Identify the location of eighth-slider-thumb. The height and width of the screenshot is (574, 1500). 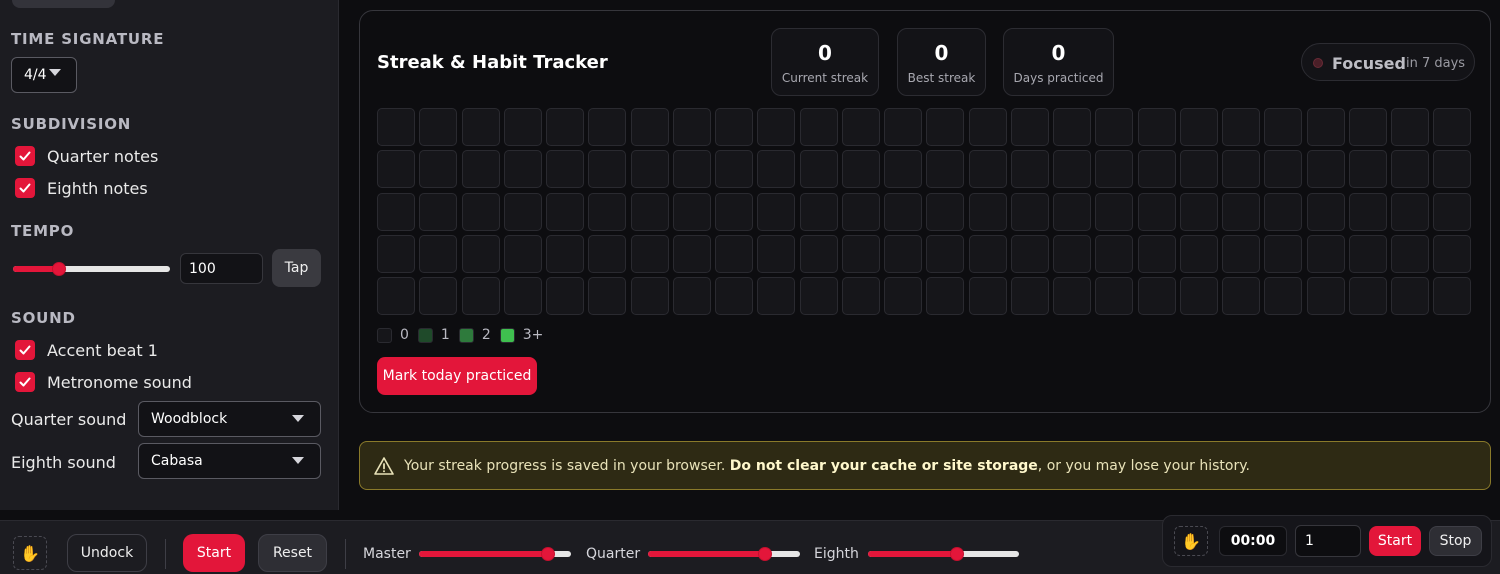
(957, 554).